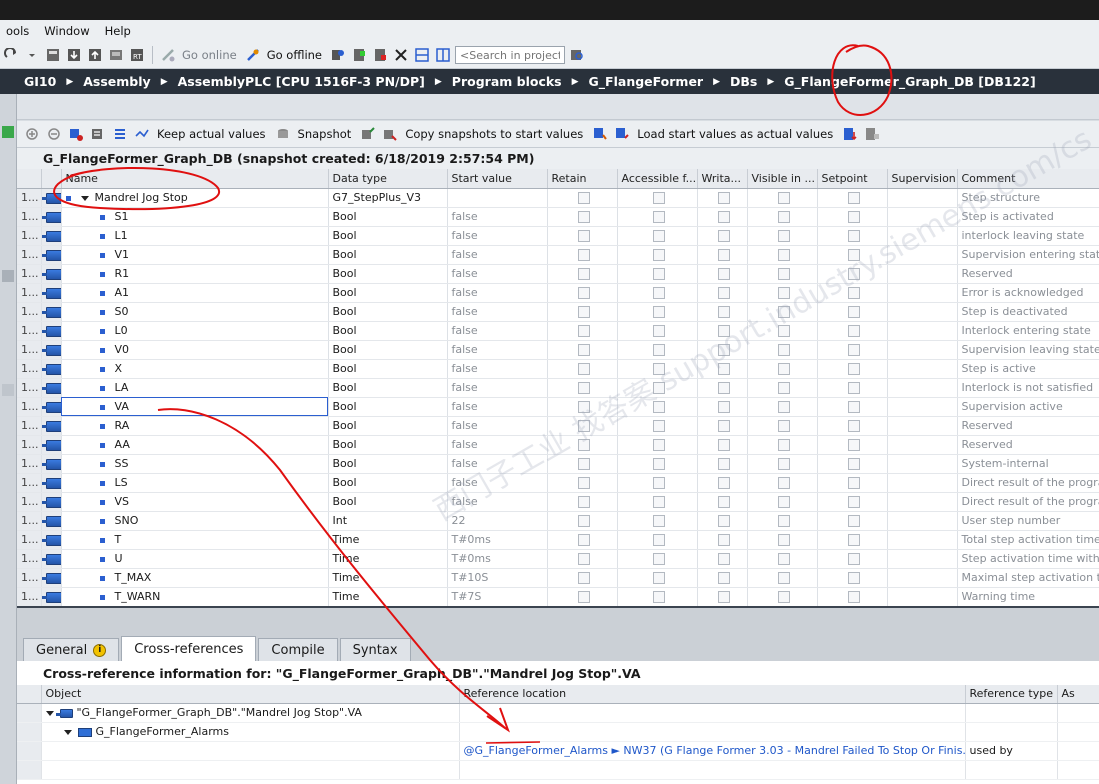 The width and height of the screenshot is (1099, 784). Describe the element at coordinates (195, 578) in the screenshot. I see `row-name: T_MAX` at that location.